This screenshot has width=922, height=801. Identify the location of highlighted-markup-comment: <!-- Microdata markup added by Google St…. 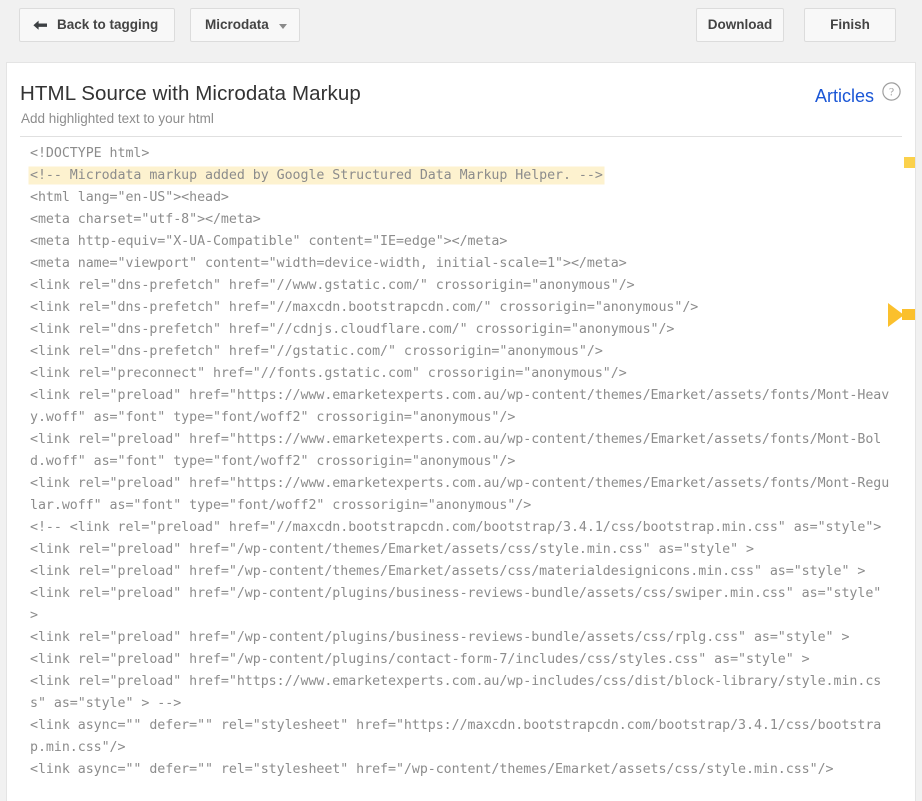
(316, 175).